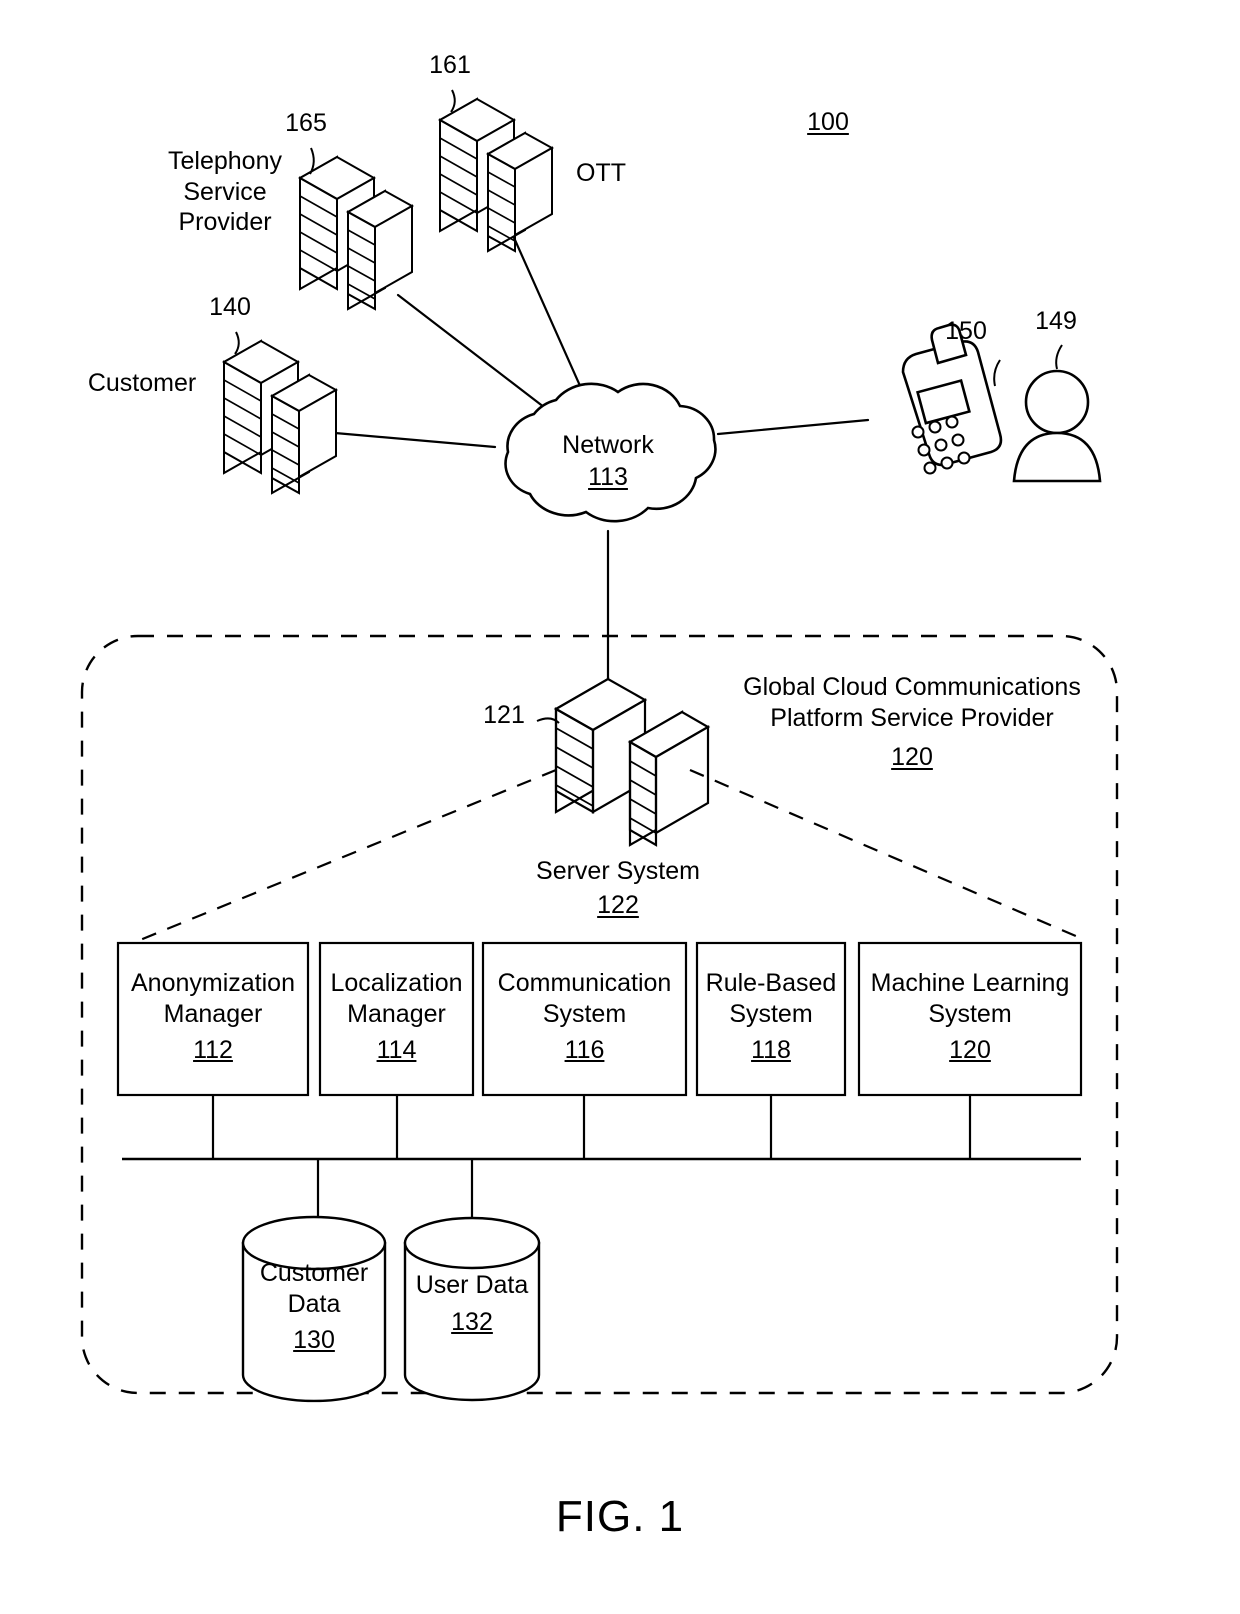  Describe the element at coordinates (618, 871) in the screenshot. I see `server-system-label: Server System` at that location.